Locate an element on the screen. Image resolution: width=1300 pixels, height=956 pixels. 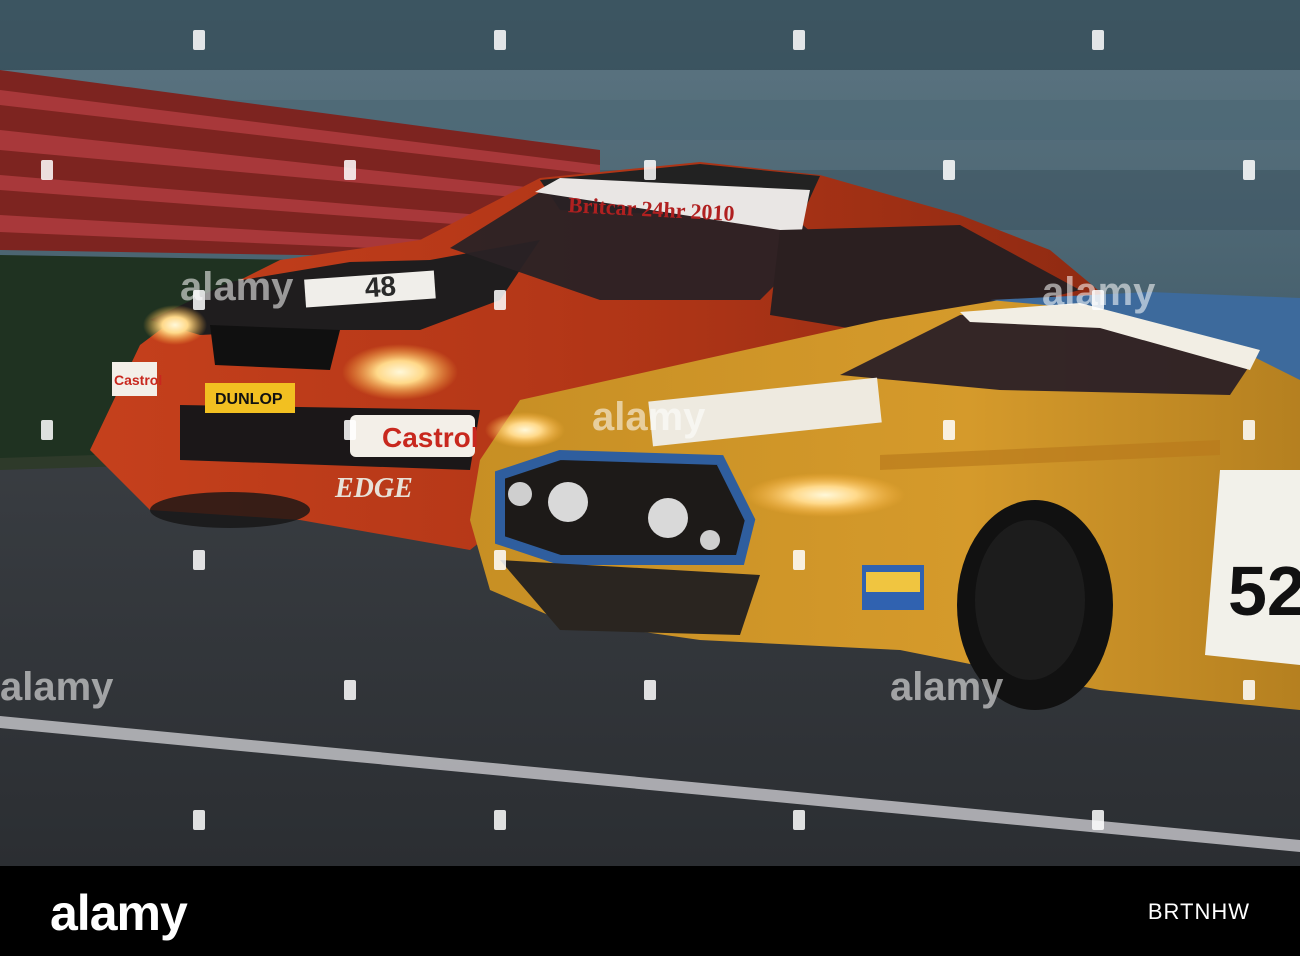
alamy-logo: alamy is located at coordinates (119, 913).